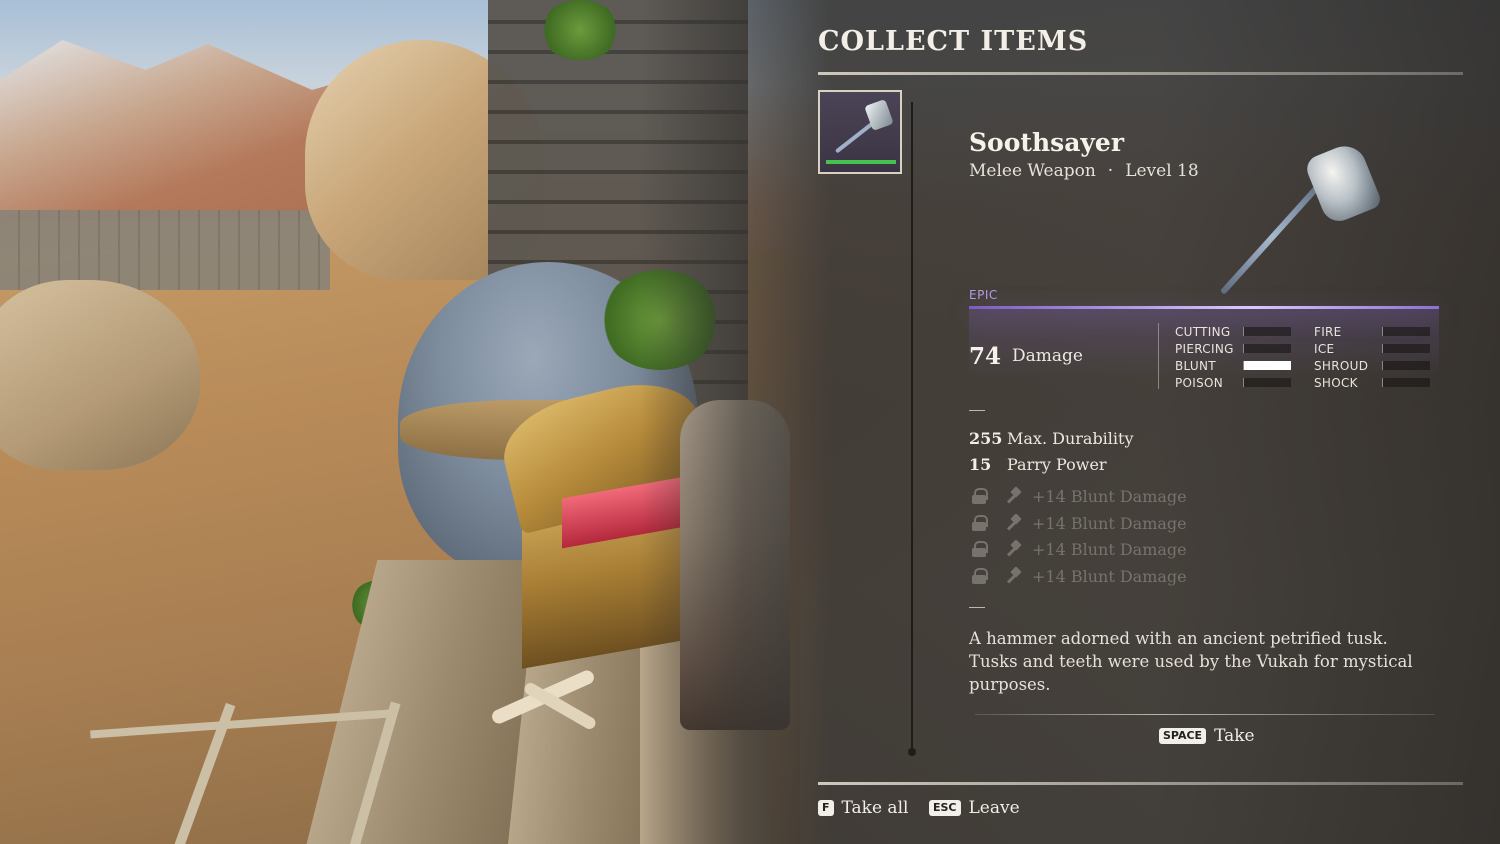 Image resolution: width=1500 pixels, height=844 pixels. I want to click on take-label: Take, so click(1234, 736).